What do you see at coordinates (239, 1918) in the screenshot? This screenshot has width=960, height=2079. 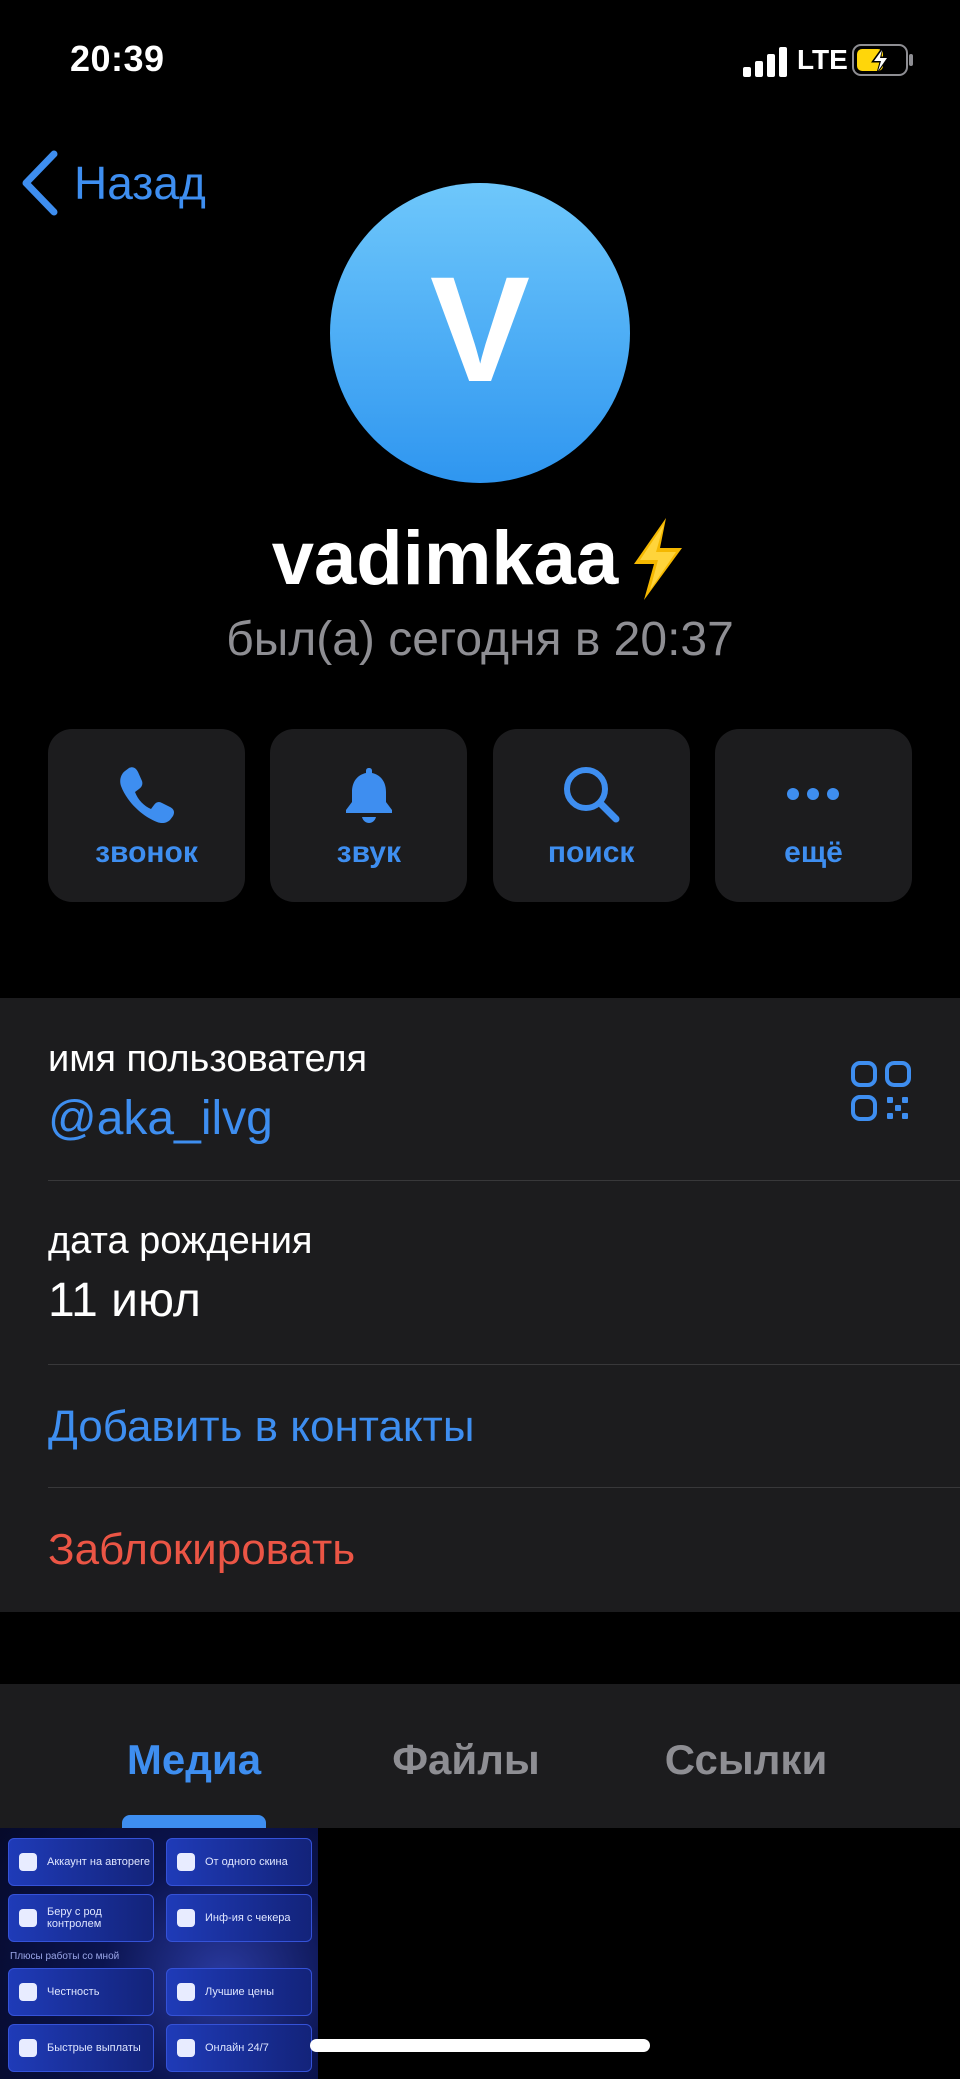 I see `thumbnail-tile: Инф-ия с чекера` at bounding box center [239, 1918].